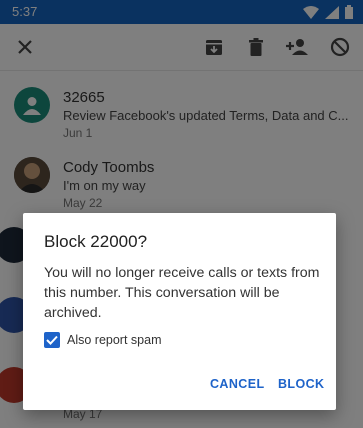  Describe the element at coordinates (114, 340) in the screenshot. I see `report-spam-label: Also report spam` at that location.